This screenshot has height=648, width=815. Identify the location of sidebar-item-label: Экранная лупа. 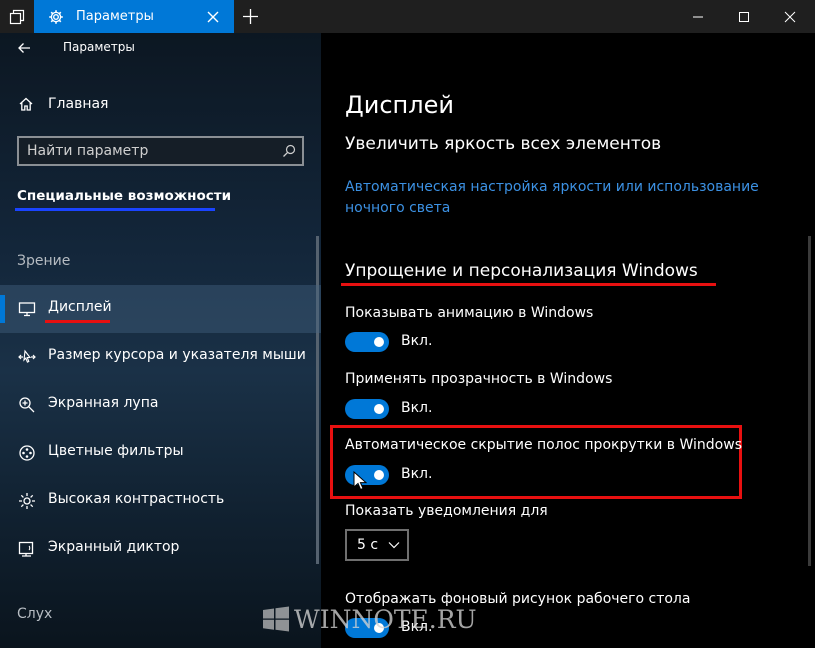
(103, 403).